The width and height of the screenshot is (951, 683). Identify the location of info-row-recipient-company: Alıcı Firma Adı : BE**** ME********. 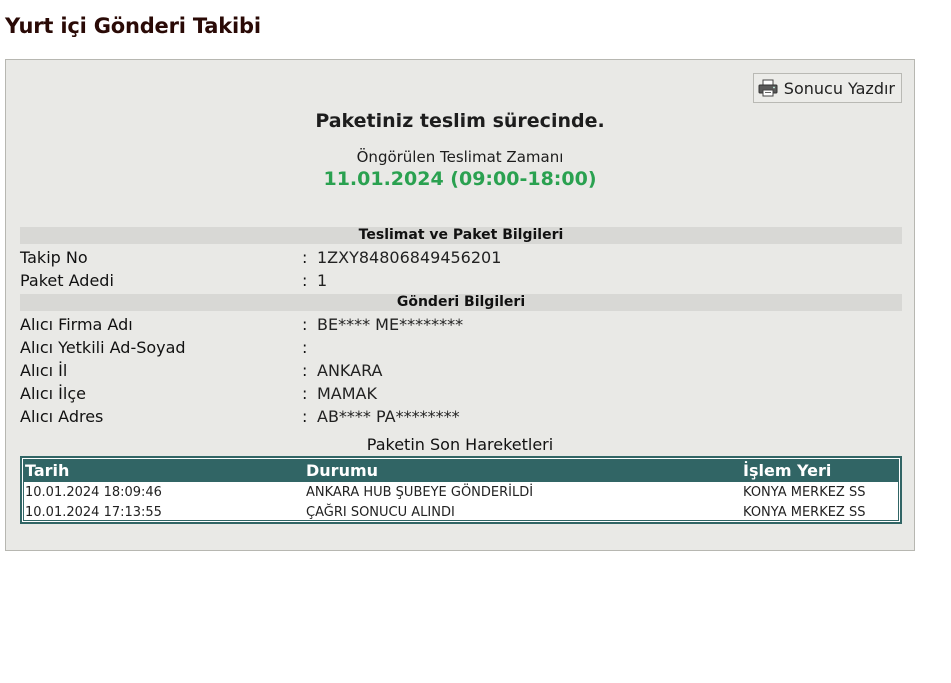
(461, 325).